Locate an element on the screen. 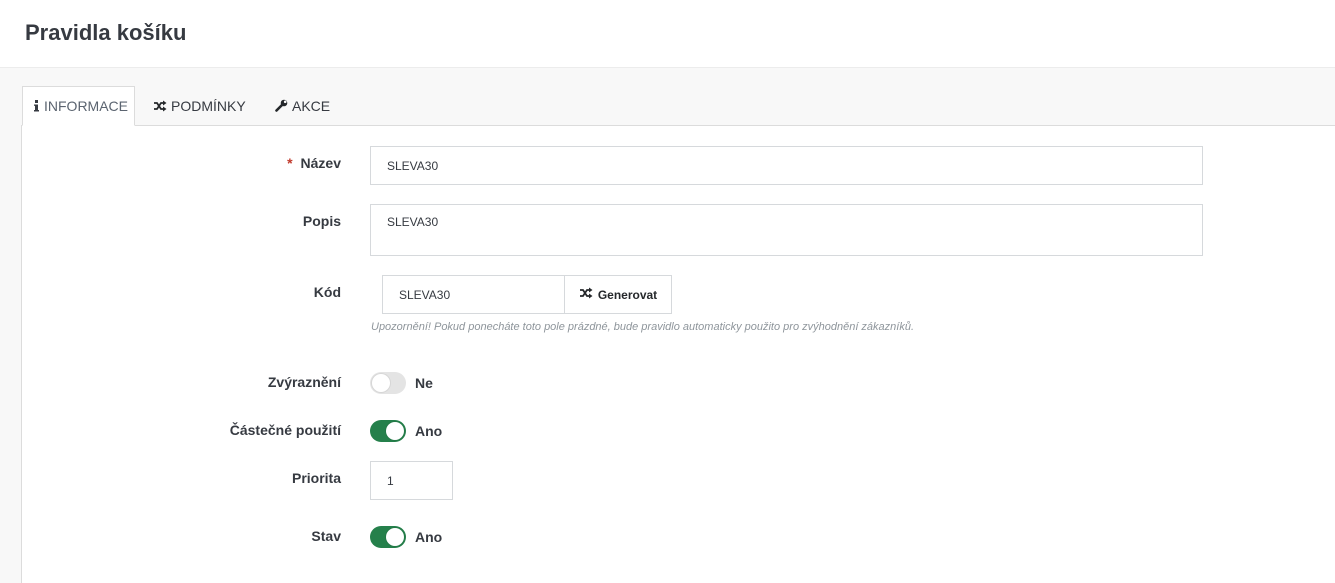  priority-input: 1 is located at coordinates (411, 480).